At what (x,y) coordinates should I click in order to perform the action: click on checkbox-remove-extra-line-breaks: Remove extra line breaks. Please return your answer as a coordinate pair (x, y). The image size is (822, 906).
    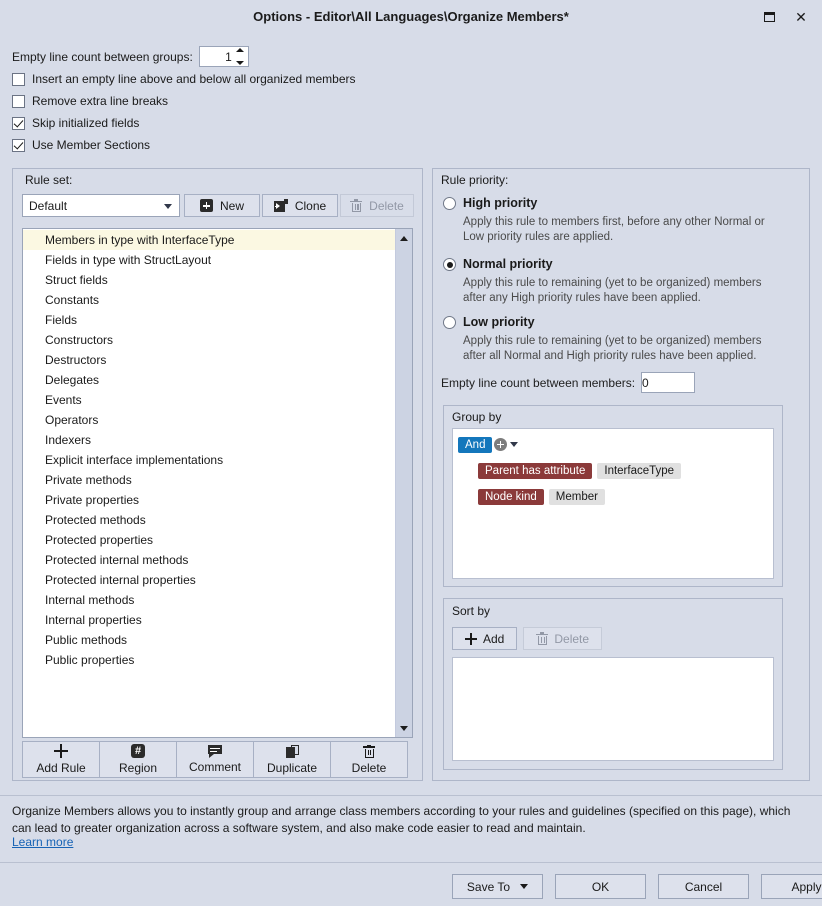
    Looking at the image, I should click on (222, 101).